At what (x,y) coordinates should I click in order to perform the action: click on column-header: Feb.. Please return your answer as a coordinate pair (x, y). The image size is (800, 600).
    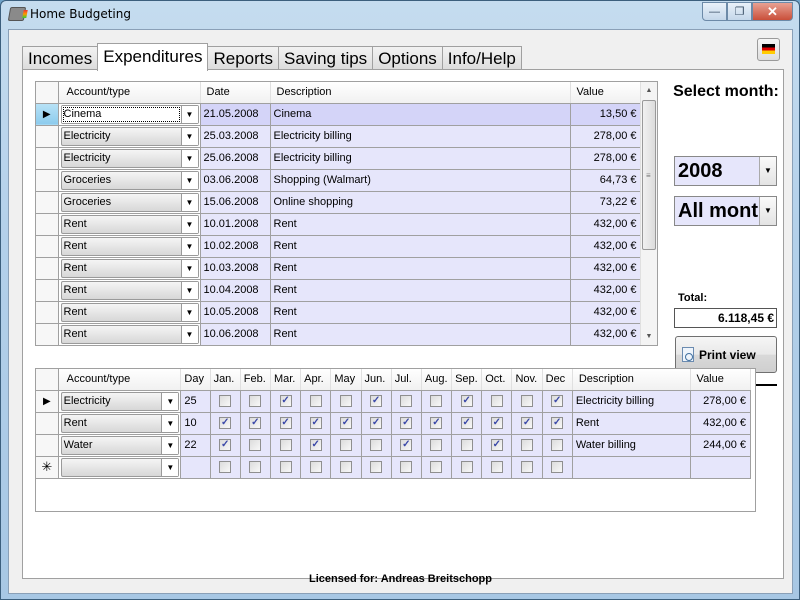
    Looking at the image, I should click on (255, 380).